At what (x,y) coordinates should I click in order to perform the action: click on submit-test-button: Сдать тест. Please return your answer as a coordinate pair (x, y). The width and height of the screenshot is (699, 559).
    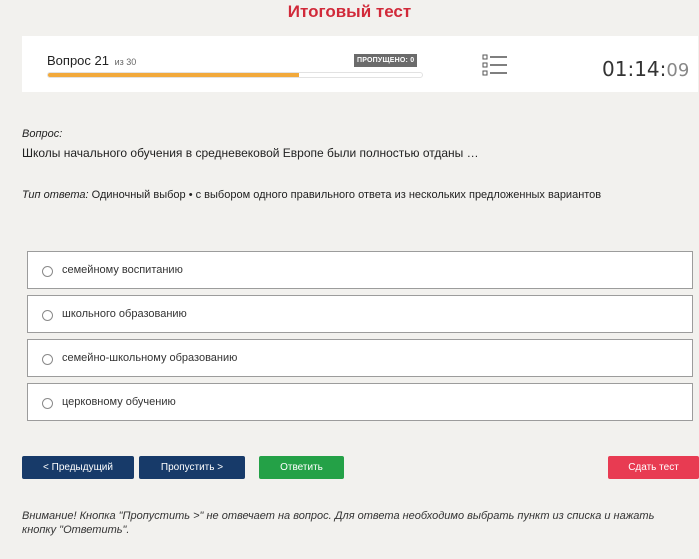
    Looking at the image, I should click on (653, 467).